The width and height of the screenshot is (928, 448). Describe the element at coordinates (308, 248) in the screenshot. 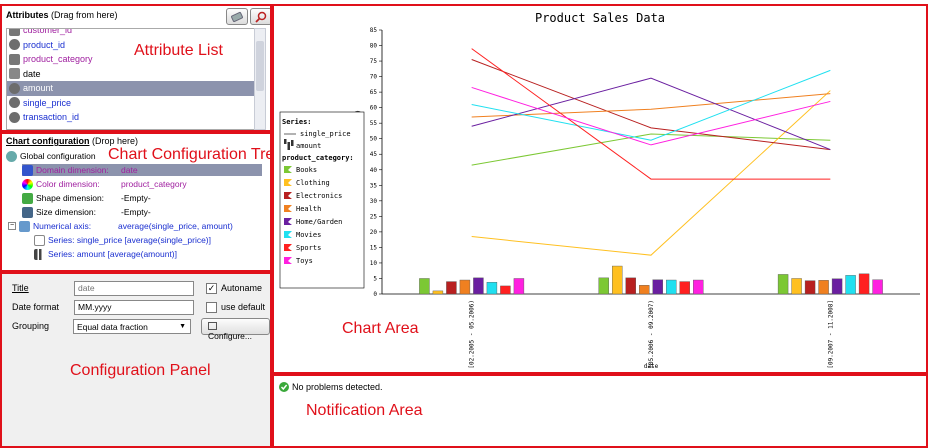

I see `legend-entry: Sports` at that location.